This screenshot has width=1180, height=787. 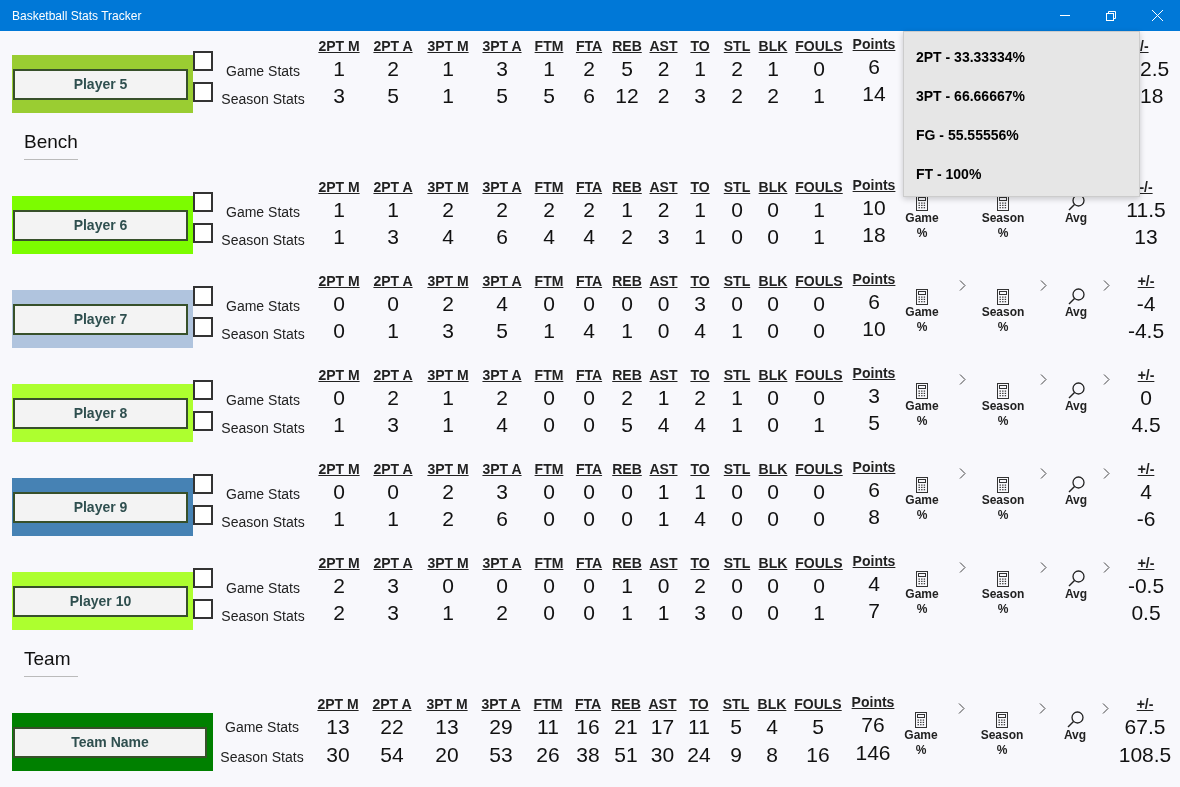 I want to click on column-header: Points, so click(x=874, y=467).